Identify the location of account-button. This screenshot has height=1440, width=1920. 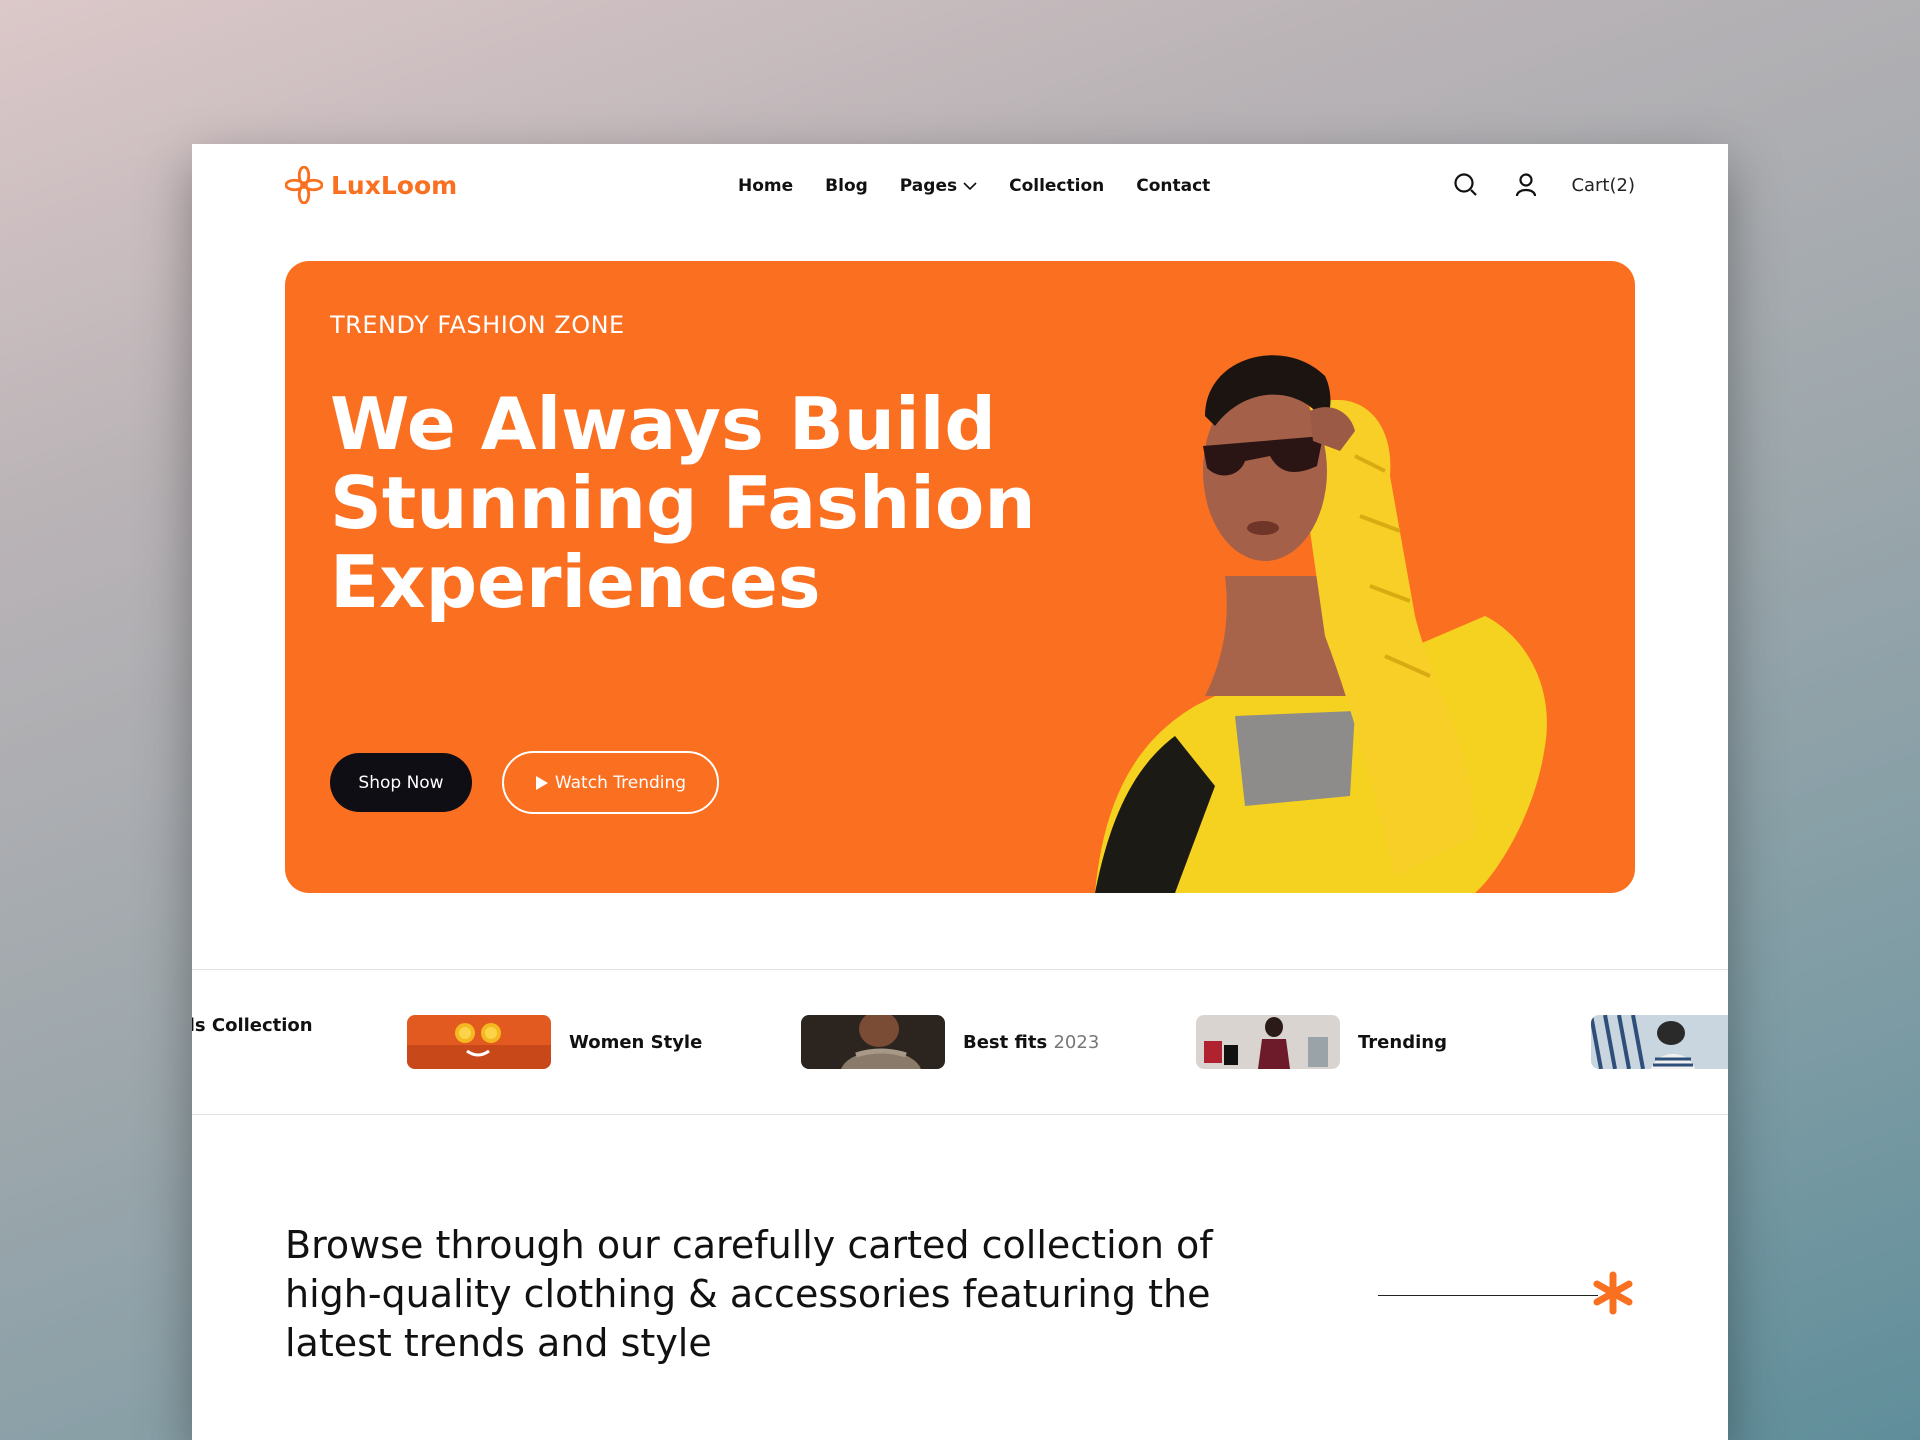
(1526, 185).